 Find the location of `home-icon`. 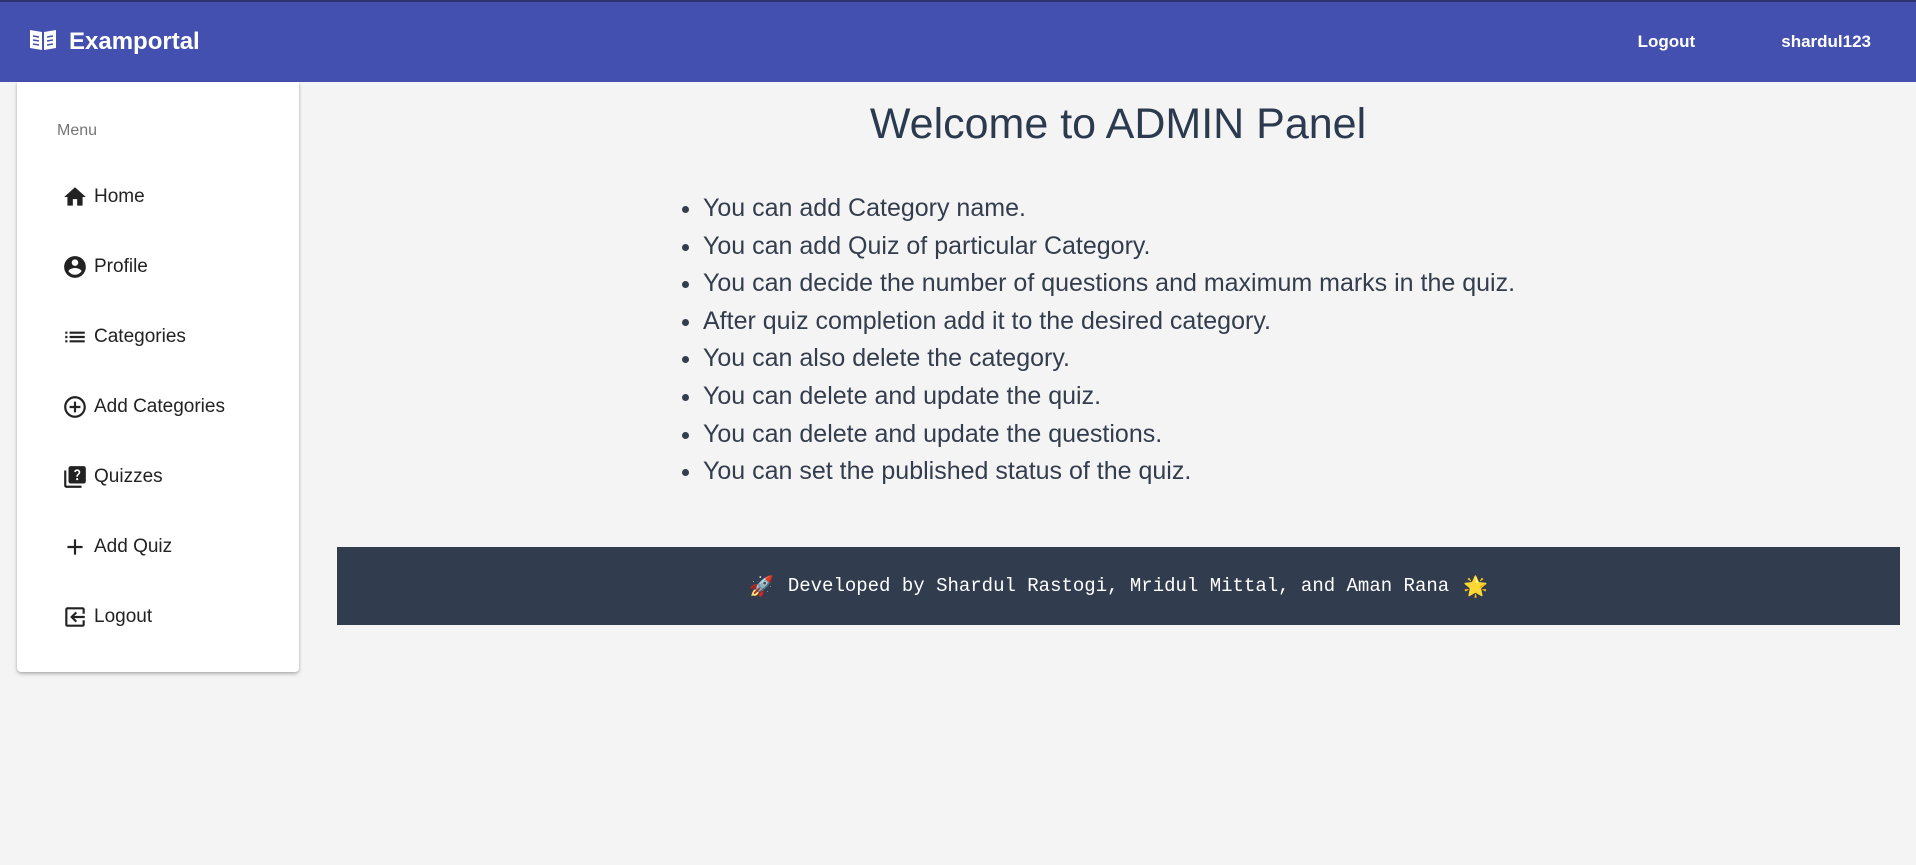

home-icon is located at coordinates (75, 197).